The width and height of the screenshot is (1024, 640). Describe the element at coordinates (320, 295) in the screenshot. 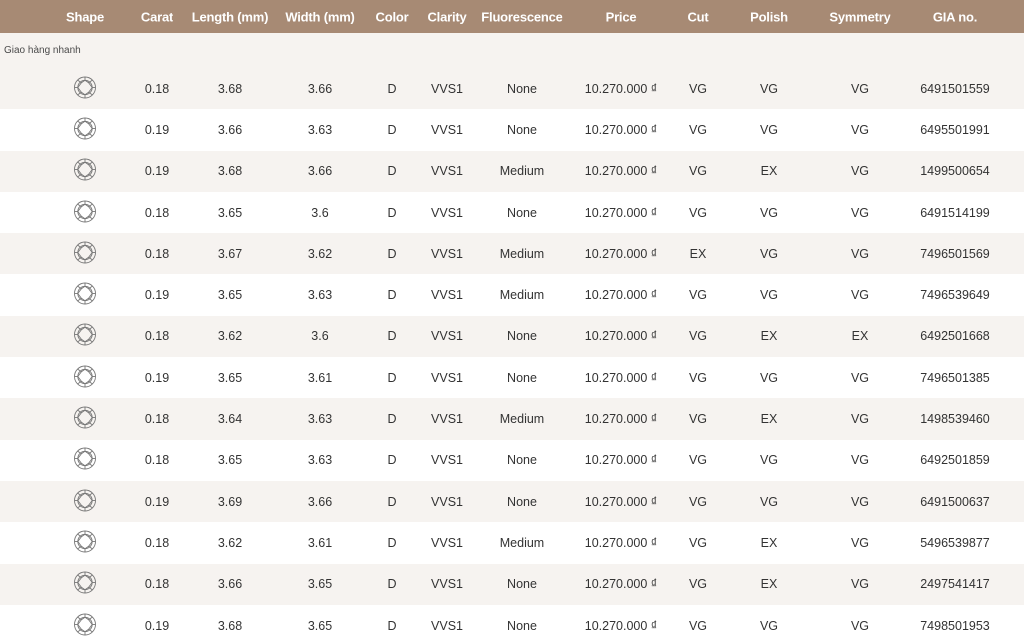

I see `cell-width: 3.63` at that location.